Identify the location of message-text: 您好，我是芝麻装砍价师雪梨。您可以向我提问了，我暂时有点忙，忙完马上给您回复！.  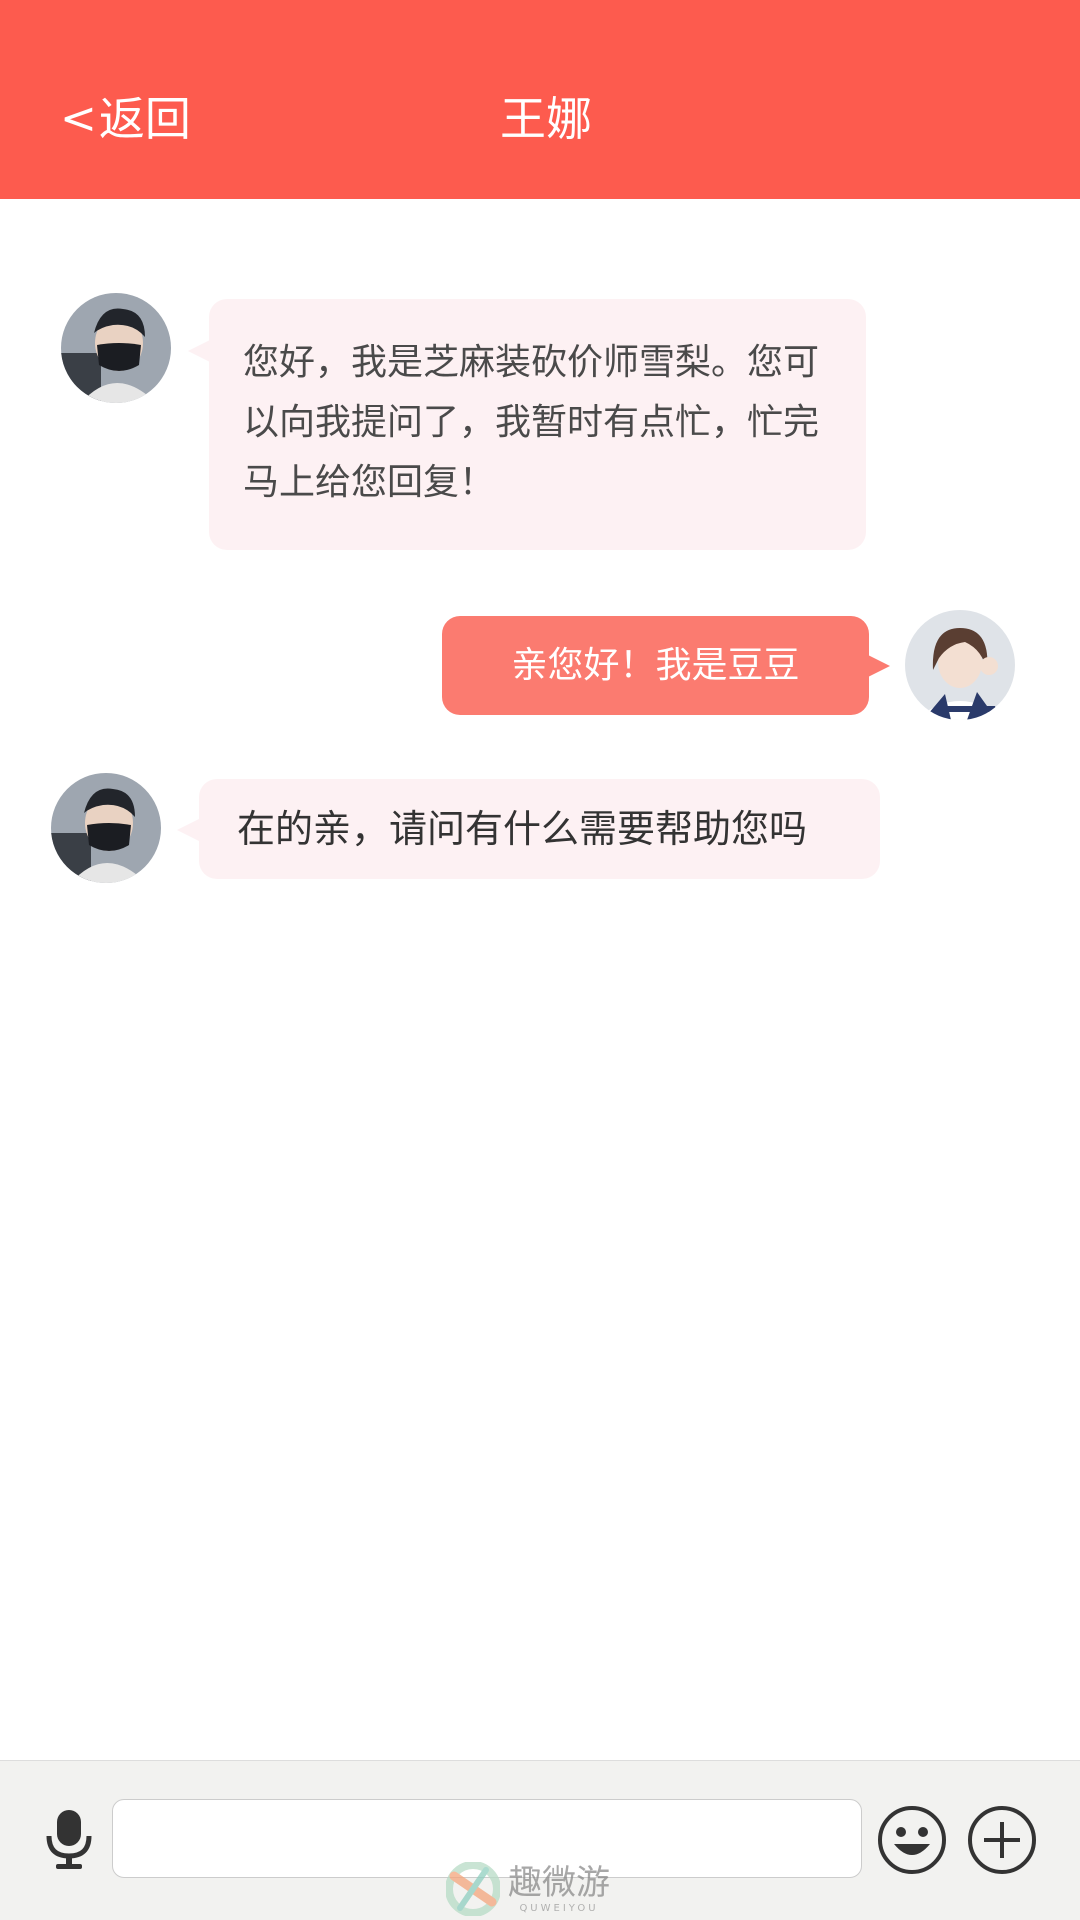
(531, 422).